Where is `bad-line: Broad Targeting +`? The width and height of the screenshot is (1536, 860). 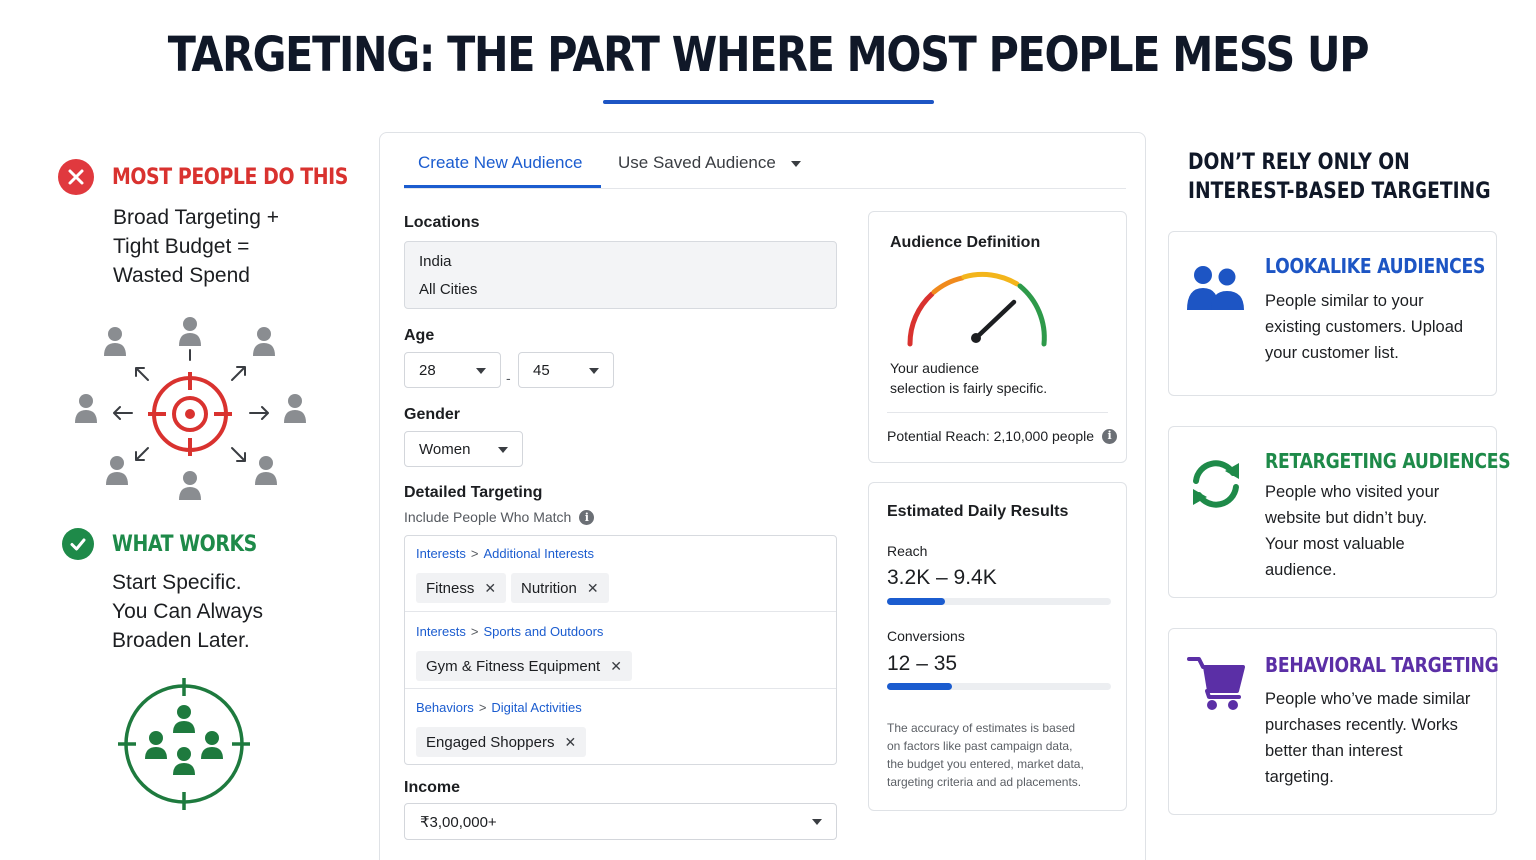 bad-line: Broad Targeting + is located at coordinates (196, 217).